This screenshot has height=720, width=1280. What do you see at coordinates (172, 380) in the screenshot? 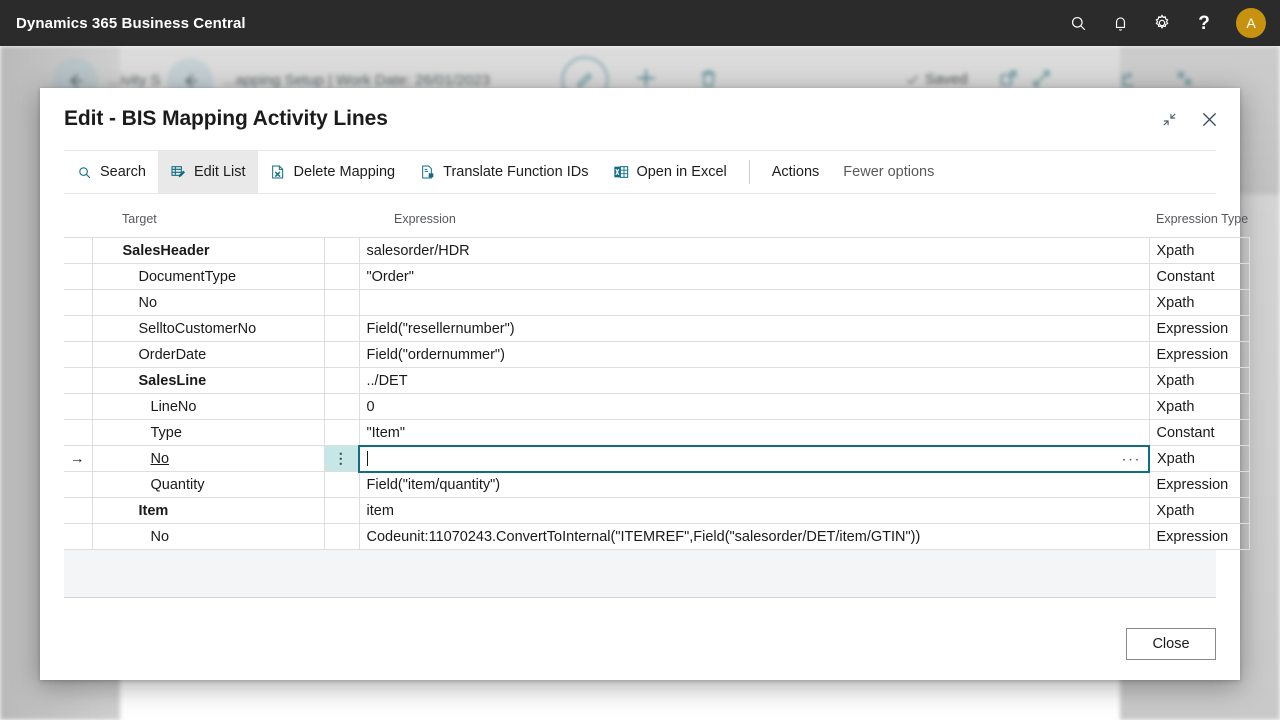
I see `cell-target-label: SalesLine` at bounding box center [172, 380].